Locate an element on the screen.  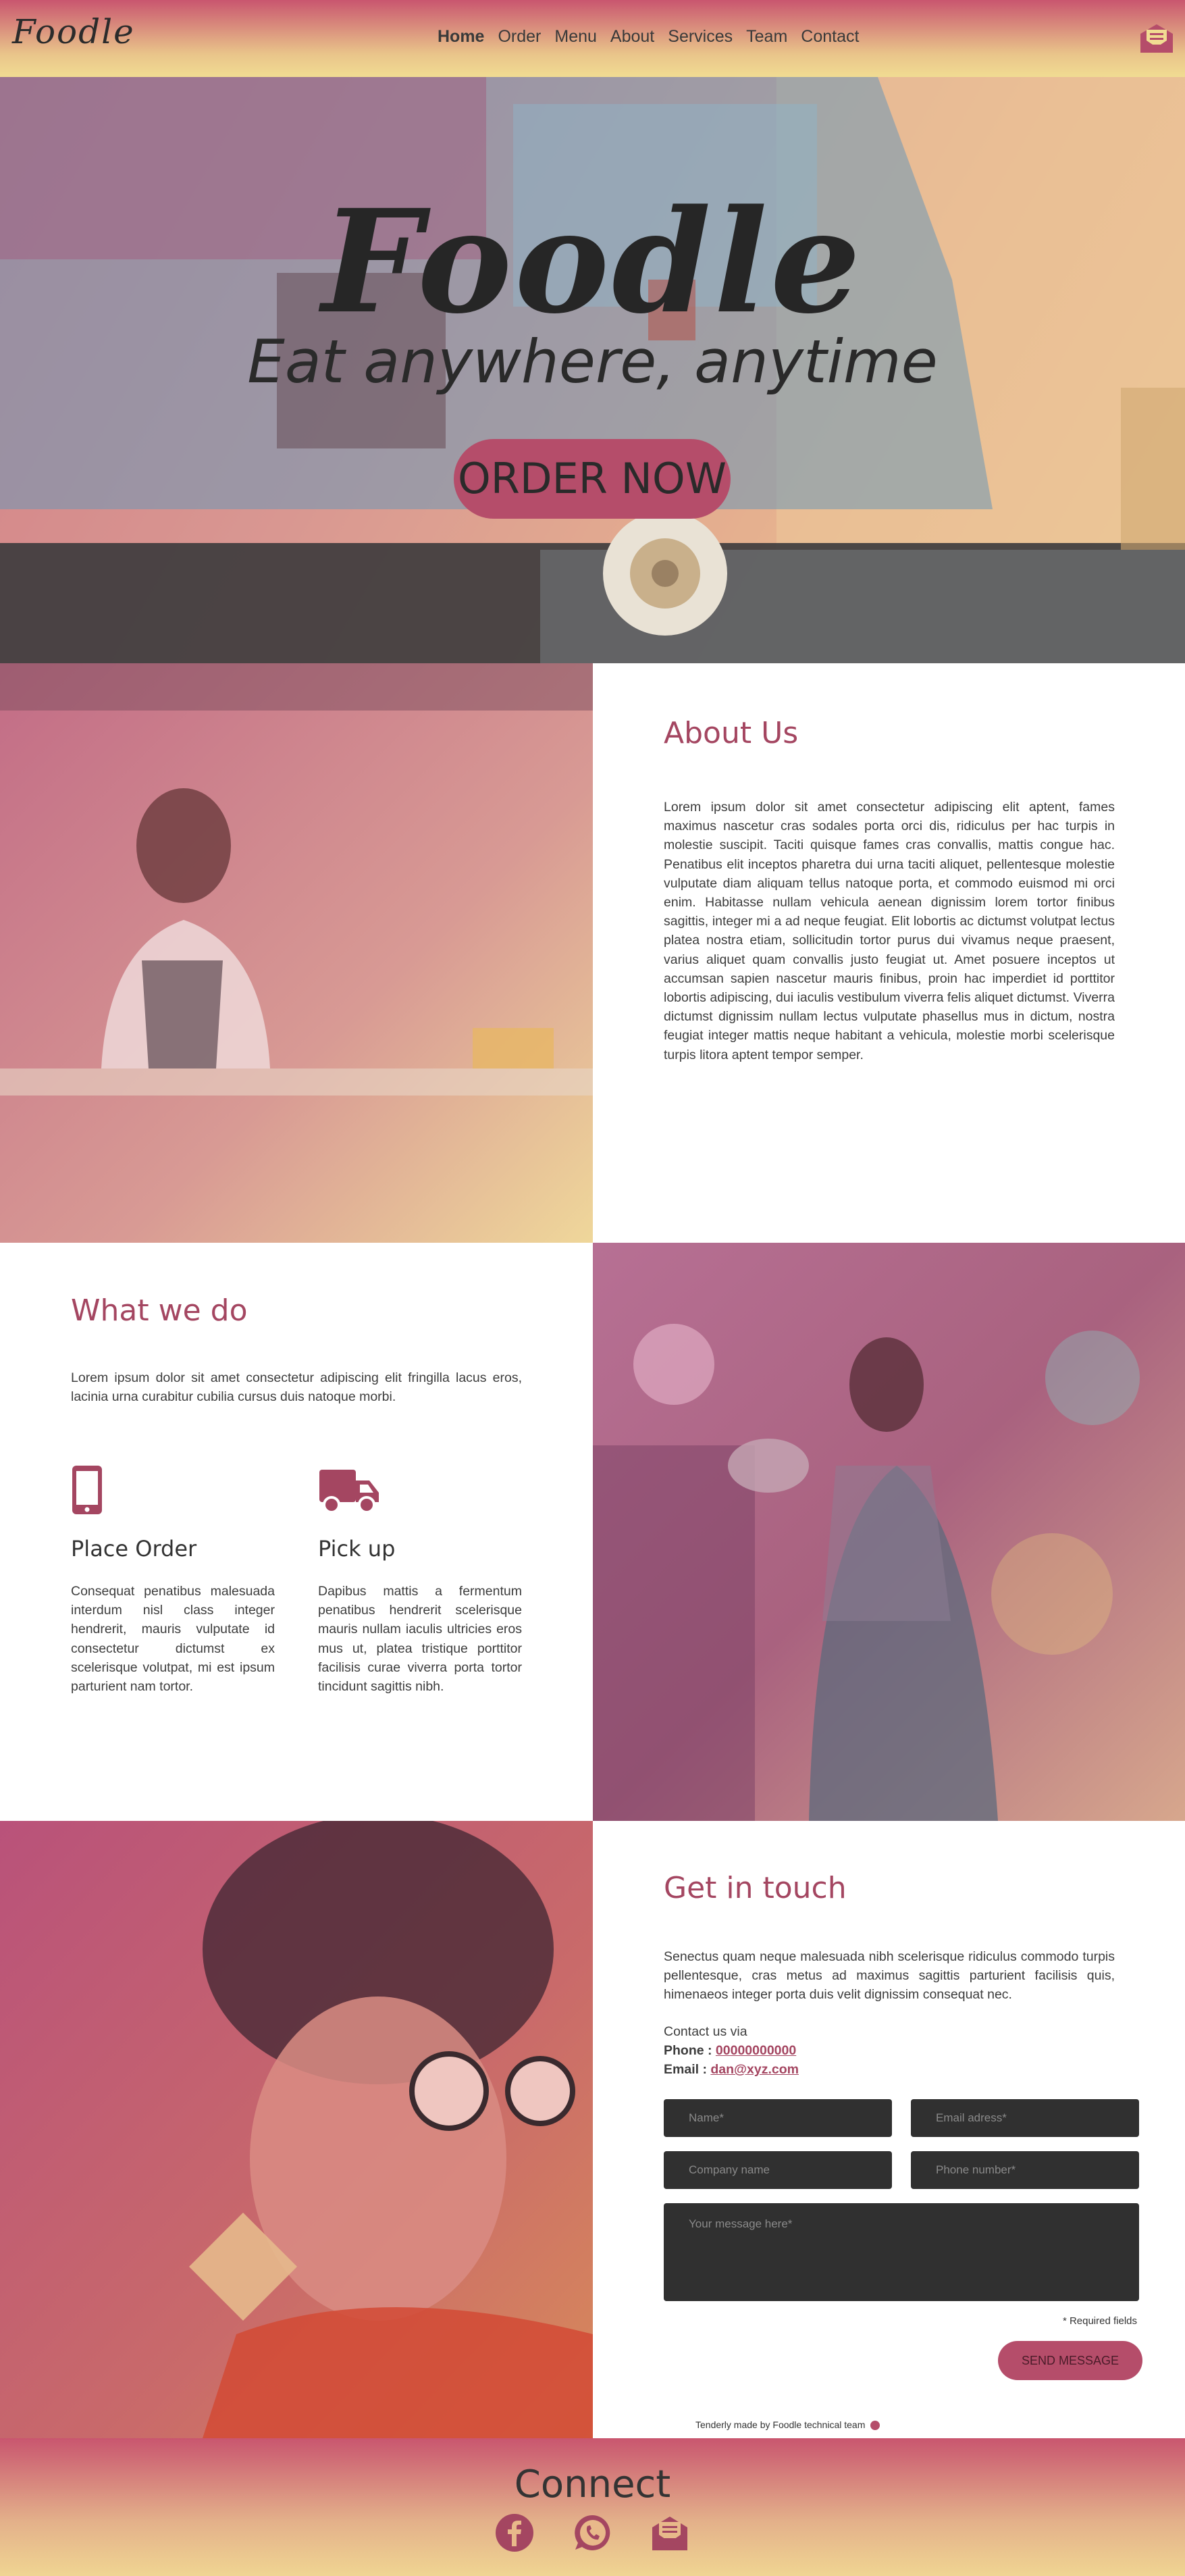
email-field: Email adress* is located at coordinates (1025, 2118).